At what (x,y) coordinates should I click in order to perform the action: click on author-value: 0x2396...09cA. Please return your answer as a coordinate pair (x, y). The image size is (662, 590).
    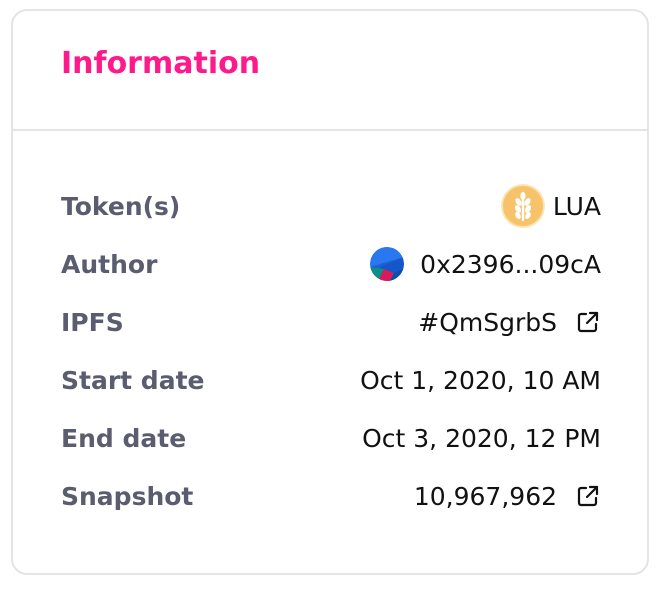
    Looking at the image, I should click on (485, 264).